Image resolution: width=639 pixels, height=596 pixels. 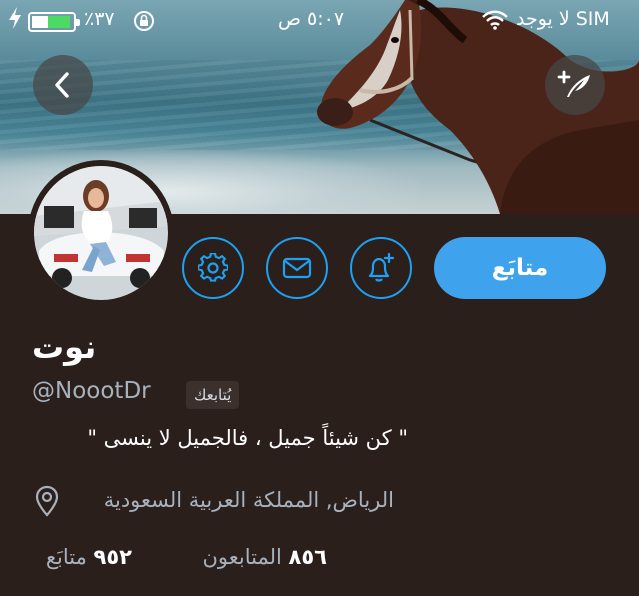 I want to click on notifications-button, so click(x=381, y=268).